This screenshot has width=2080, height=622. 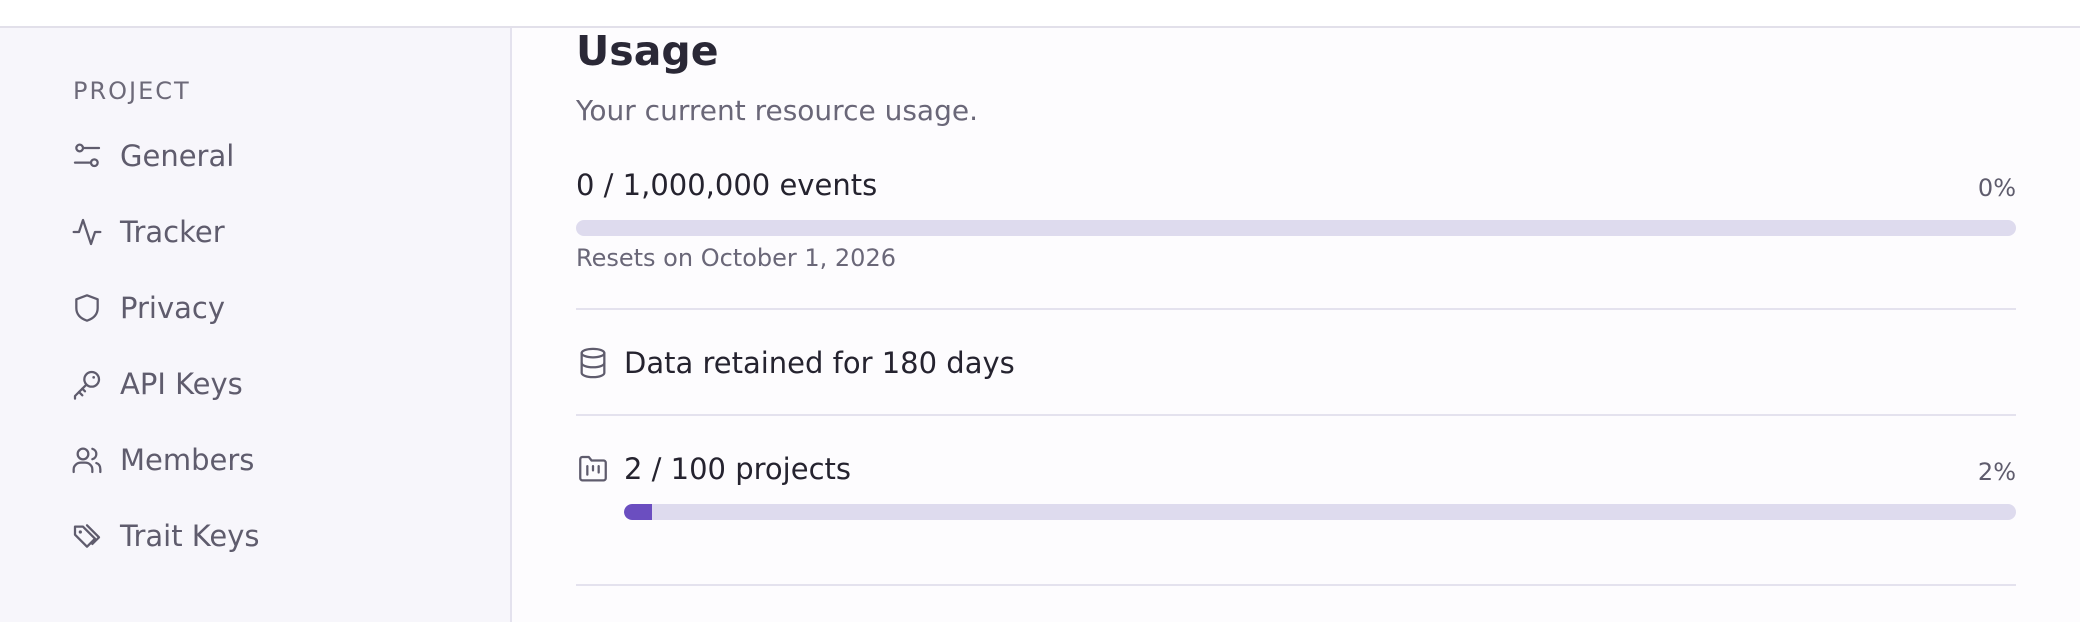 What do you see at coordinates (727, 185) in the screenshot?
I see `events-usage-label: 0 / 1,000,000 events` at bounding box center [727, 185].